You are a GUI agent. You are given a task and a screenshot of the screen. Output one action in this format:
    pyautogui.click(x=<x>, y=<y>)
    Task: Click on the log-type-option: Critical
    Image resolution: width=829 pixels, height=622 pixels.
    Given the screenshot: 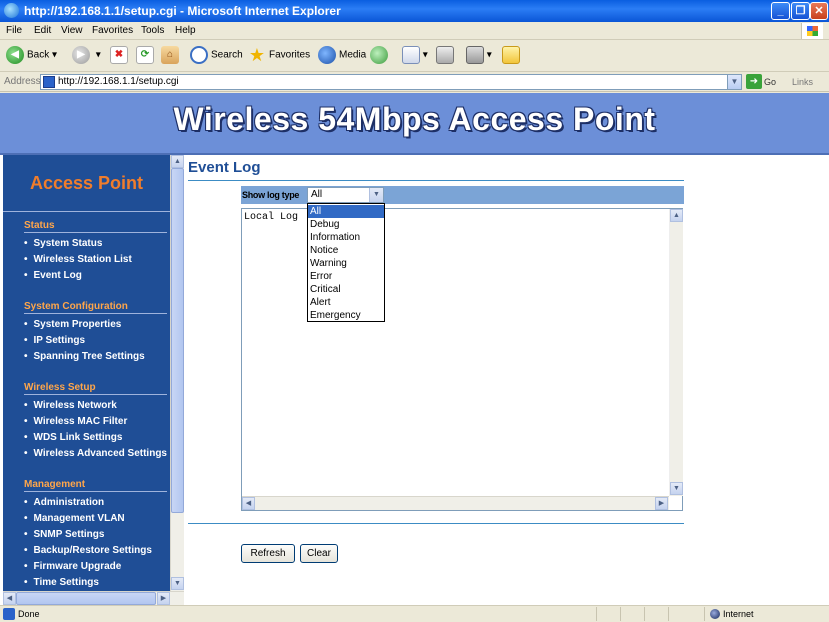 What is the action you would take?
    pyautogui.click(x=346, y=289)
    